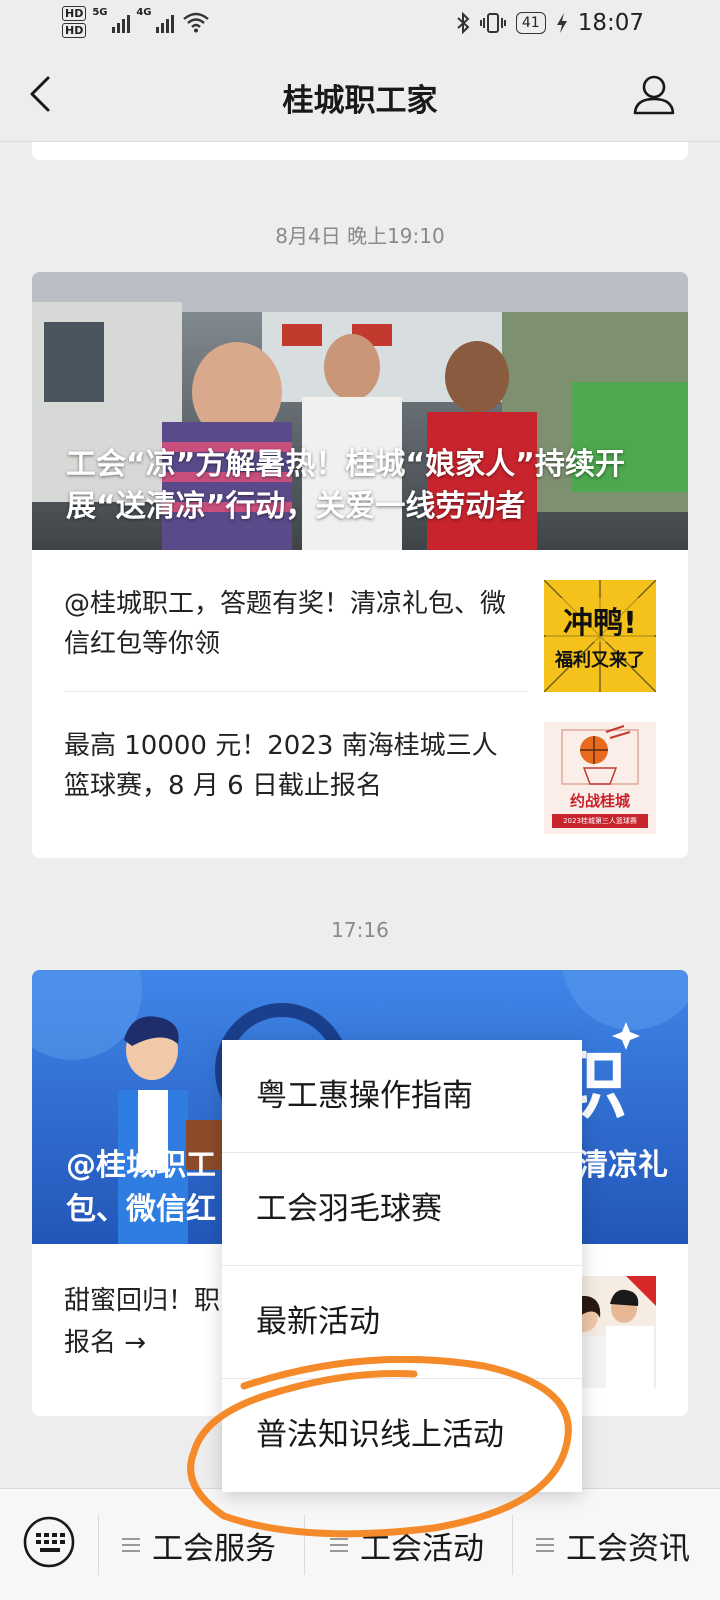  I want to click on thumb-headline: 冲鸭!, so click(600, 620).